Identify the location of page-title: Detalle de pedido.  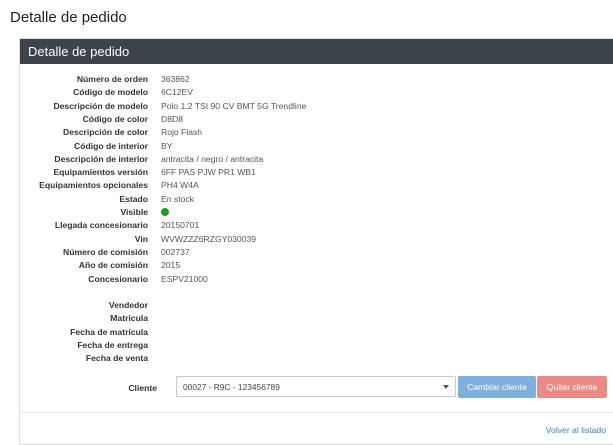
(68, 17).